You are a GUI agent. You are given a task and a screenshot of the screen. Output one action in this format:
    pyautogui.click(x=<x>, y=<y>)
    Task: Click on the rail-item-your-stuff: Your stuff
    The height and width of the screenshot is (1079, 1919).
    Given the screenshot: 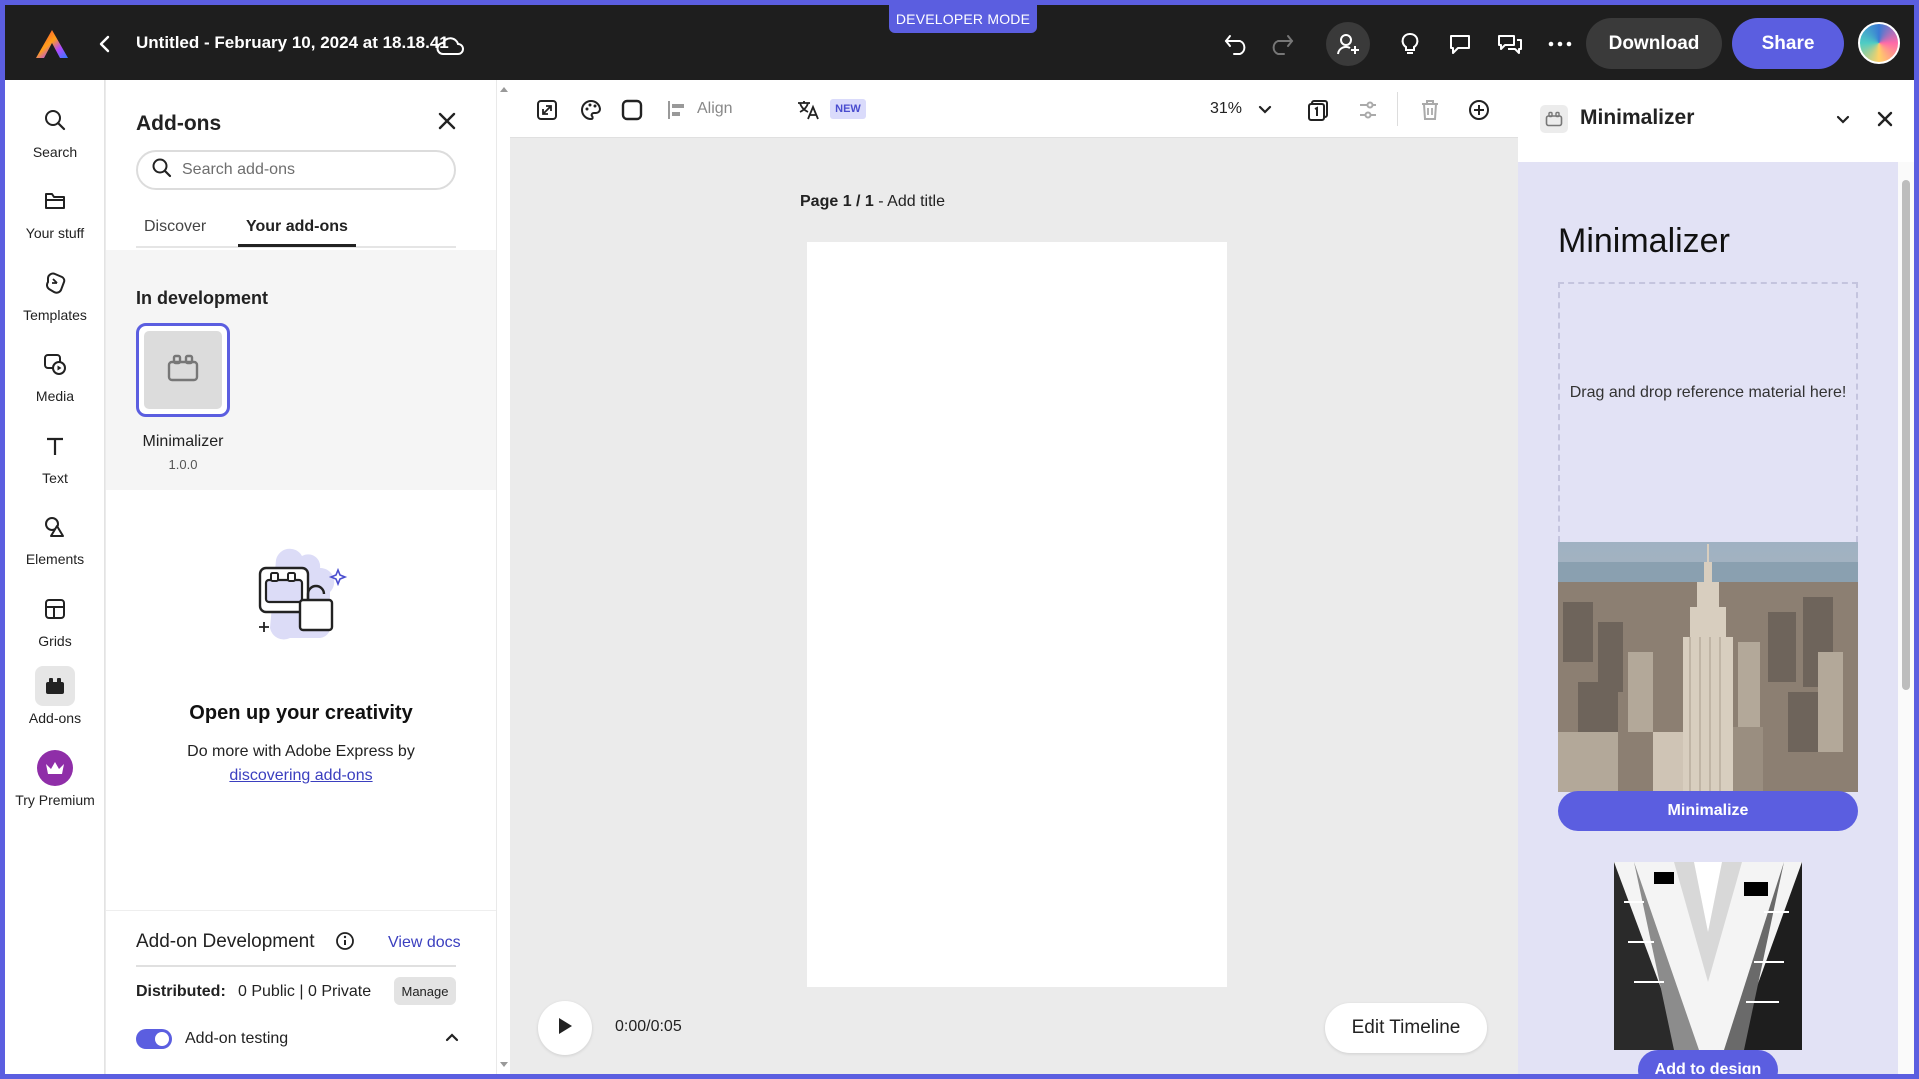 What is the action you would take?
    pyautogui.click(x=55, y=216)
    